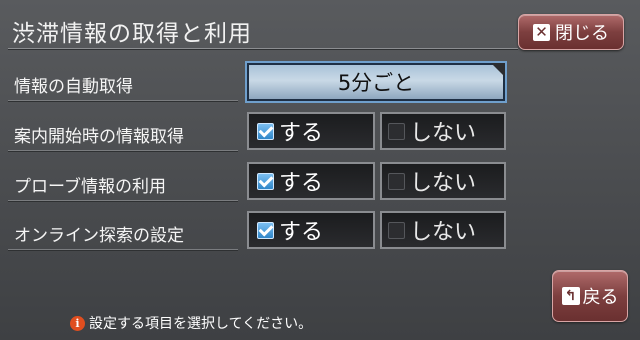  I want to click on help-message: i 設定する項目を選択してください。, so click(191, 323).